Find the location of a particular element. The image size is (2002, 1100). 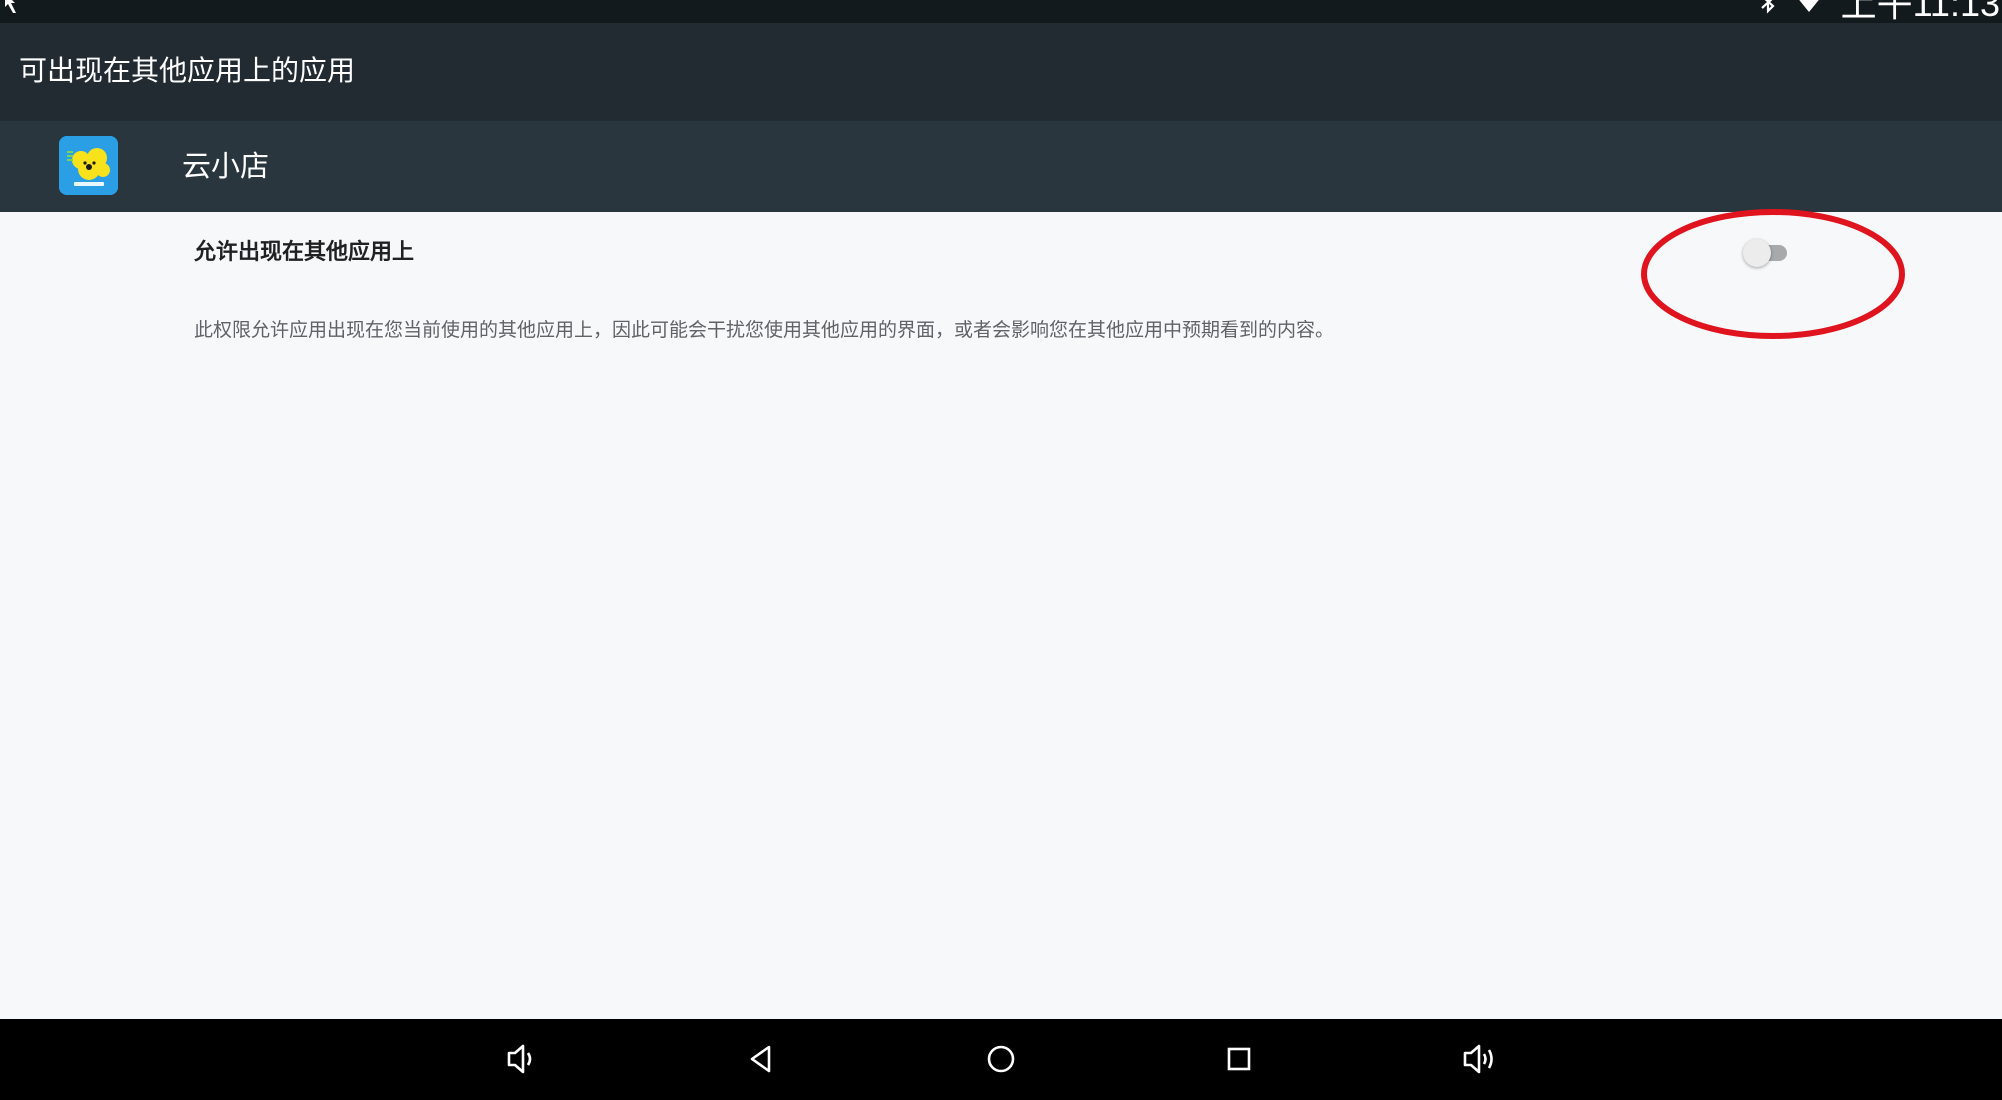

status-bar: 上午11:13 is located at coordinates (1001, 11).